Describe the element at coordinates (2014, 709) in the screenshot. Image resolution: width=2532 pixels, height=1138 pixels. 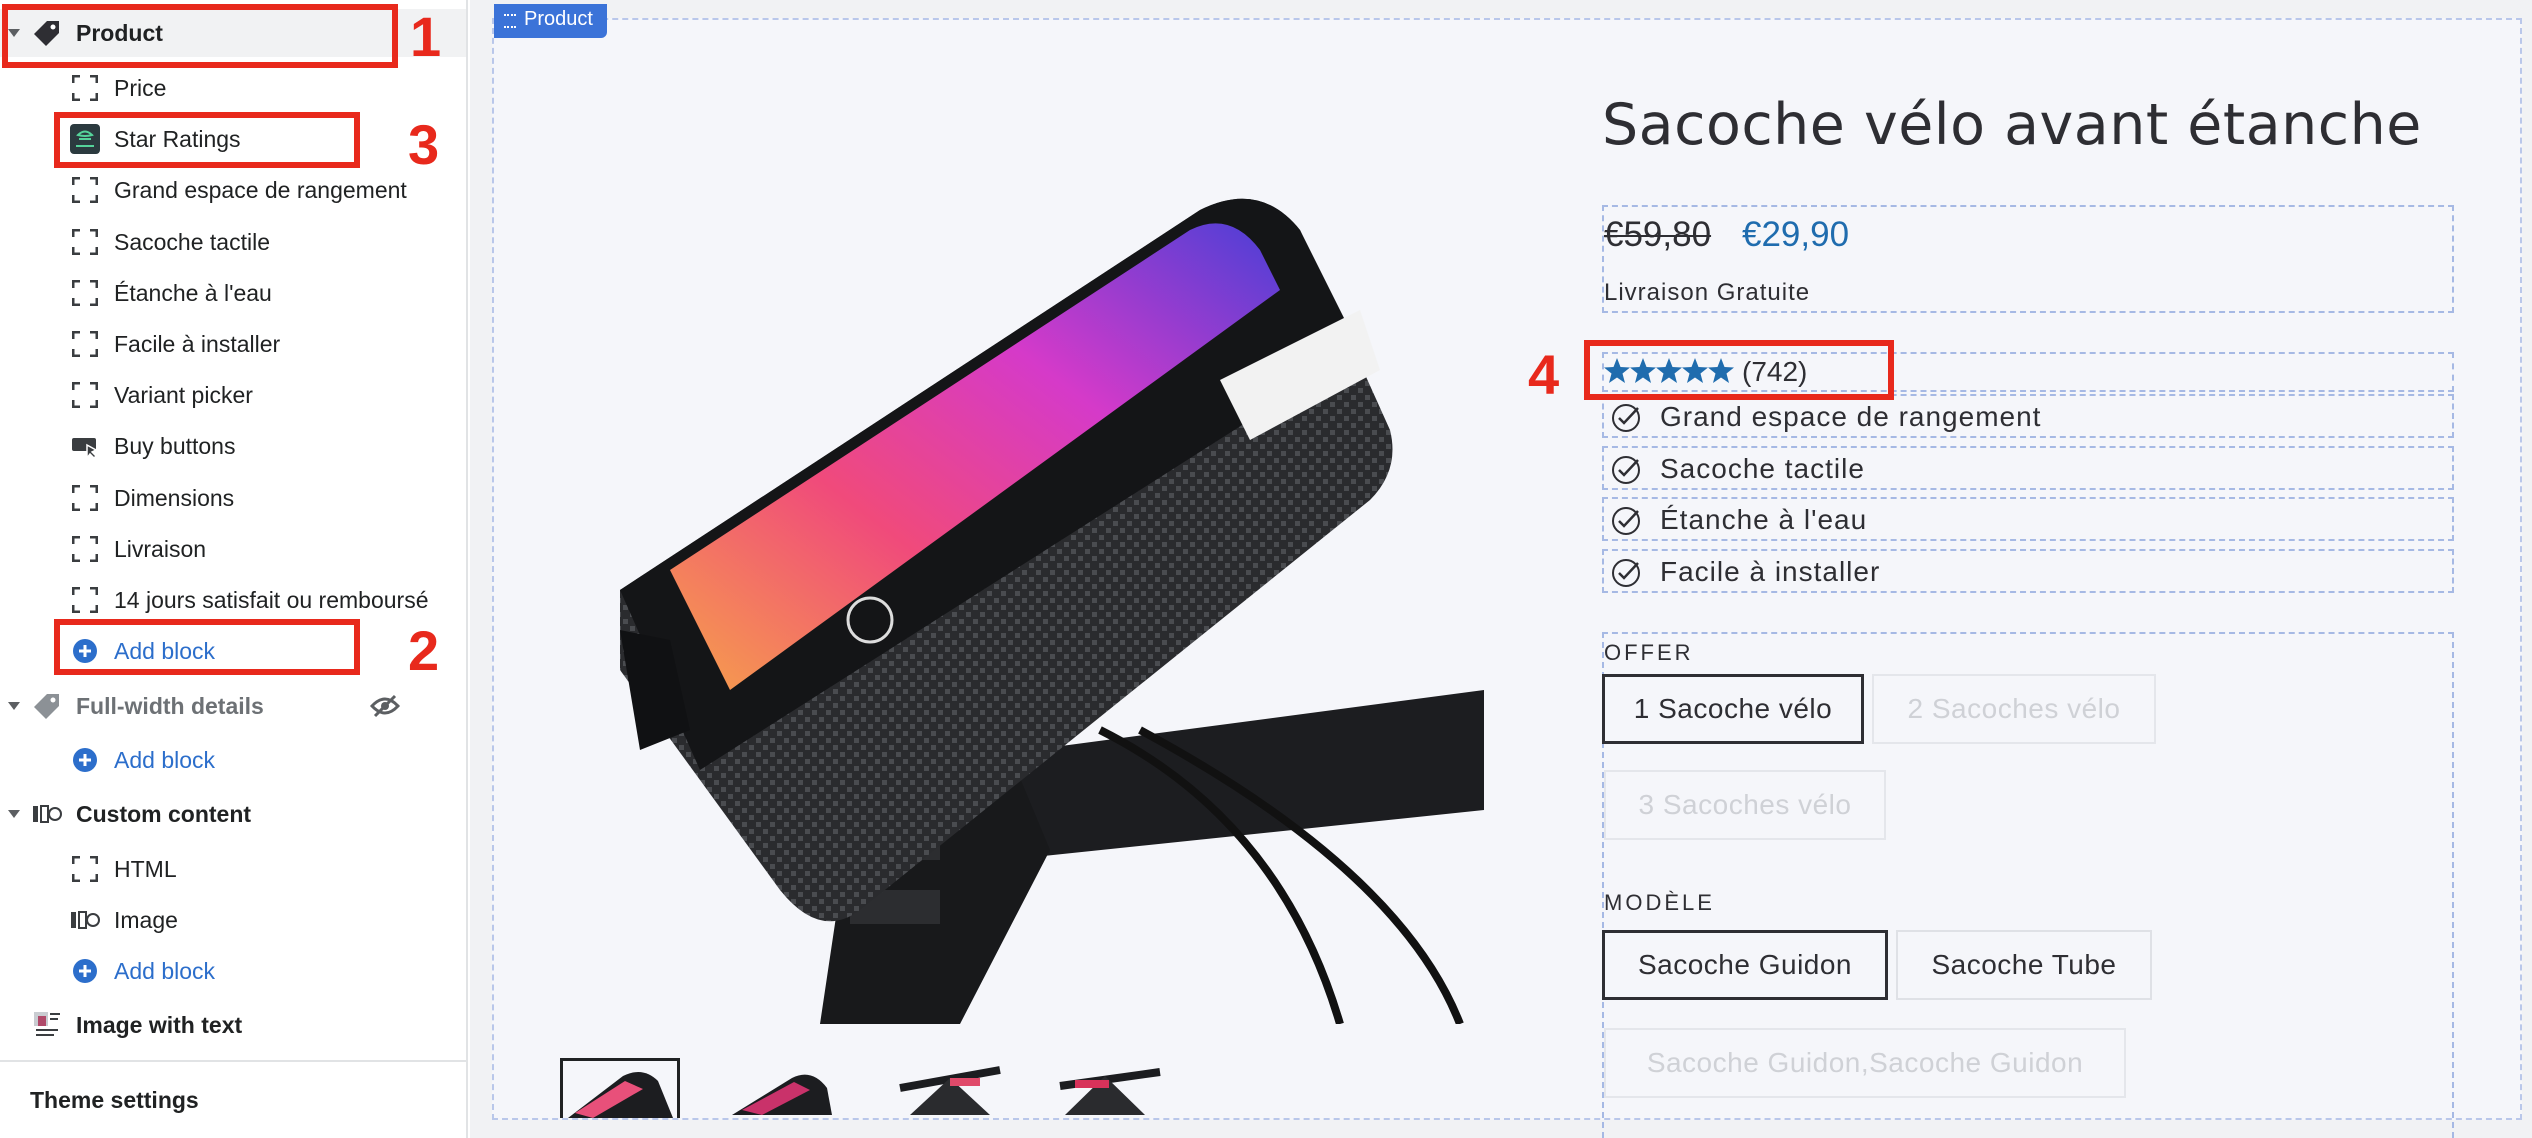
I see `option-2-sacoches: 2 Sacoches vélo` at that location.